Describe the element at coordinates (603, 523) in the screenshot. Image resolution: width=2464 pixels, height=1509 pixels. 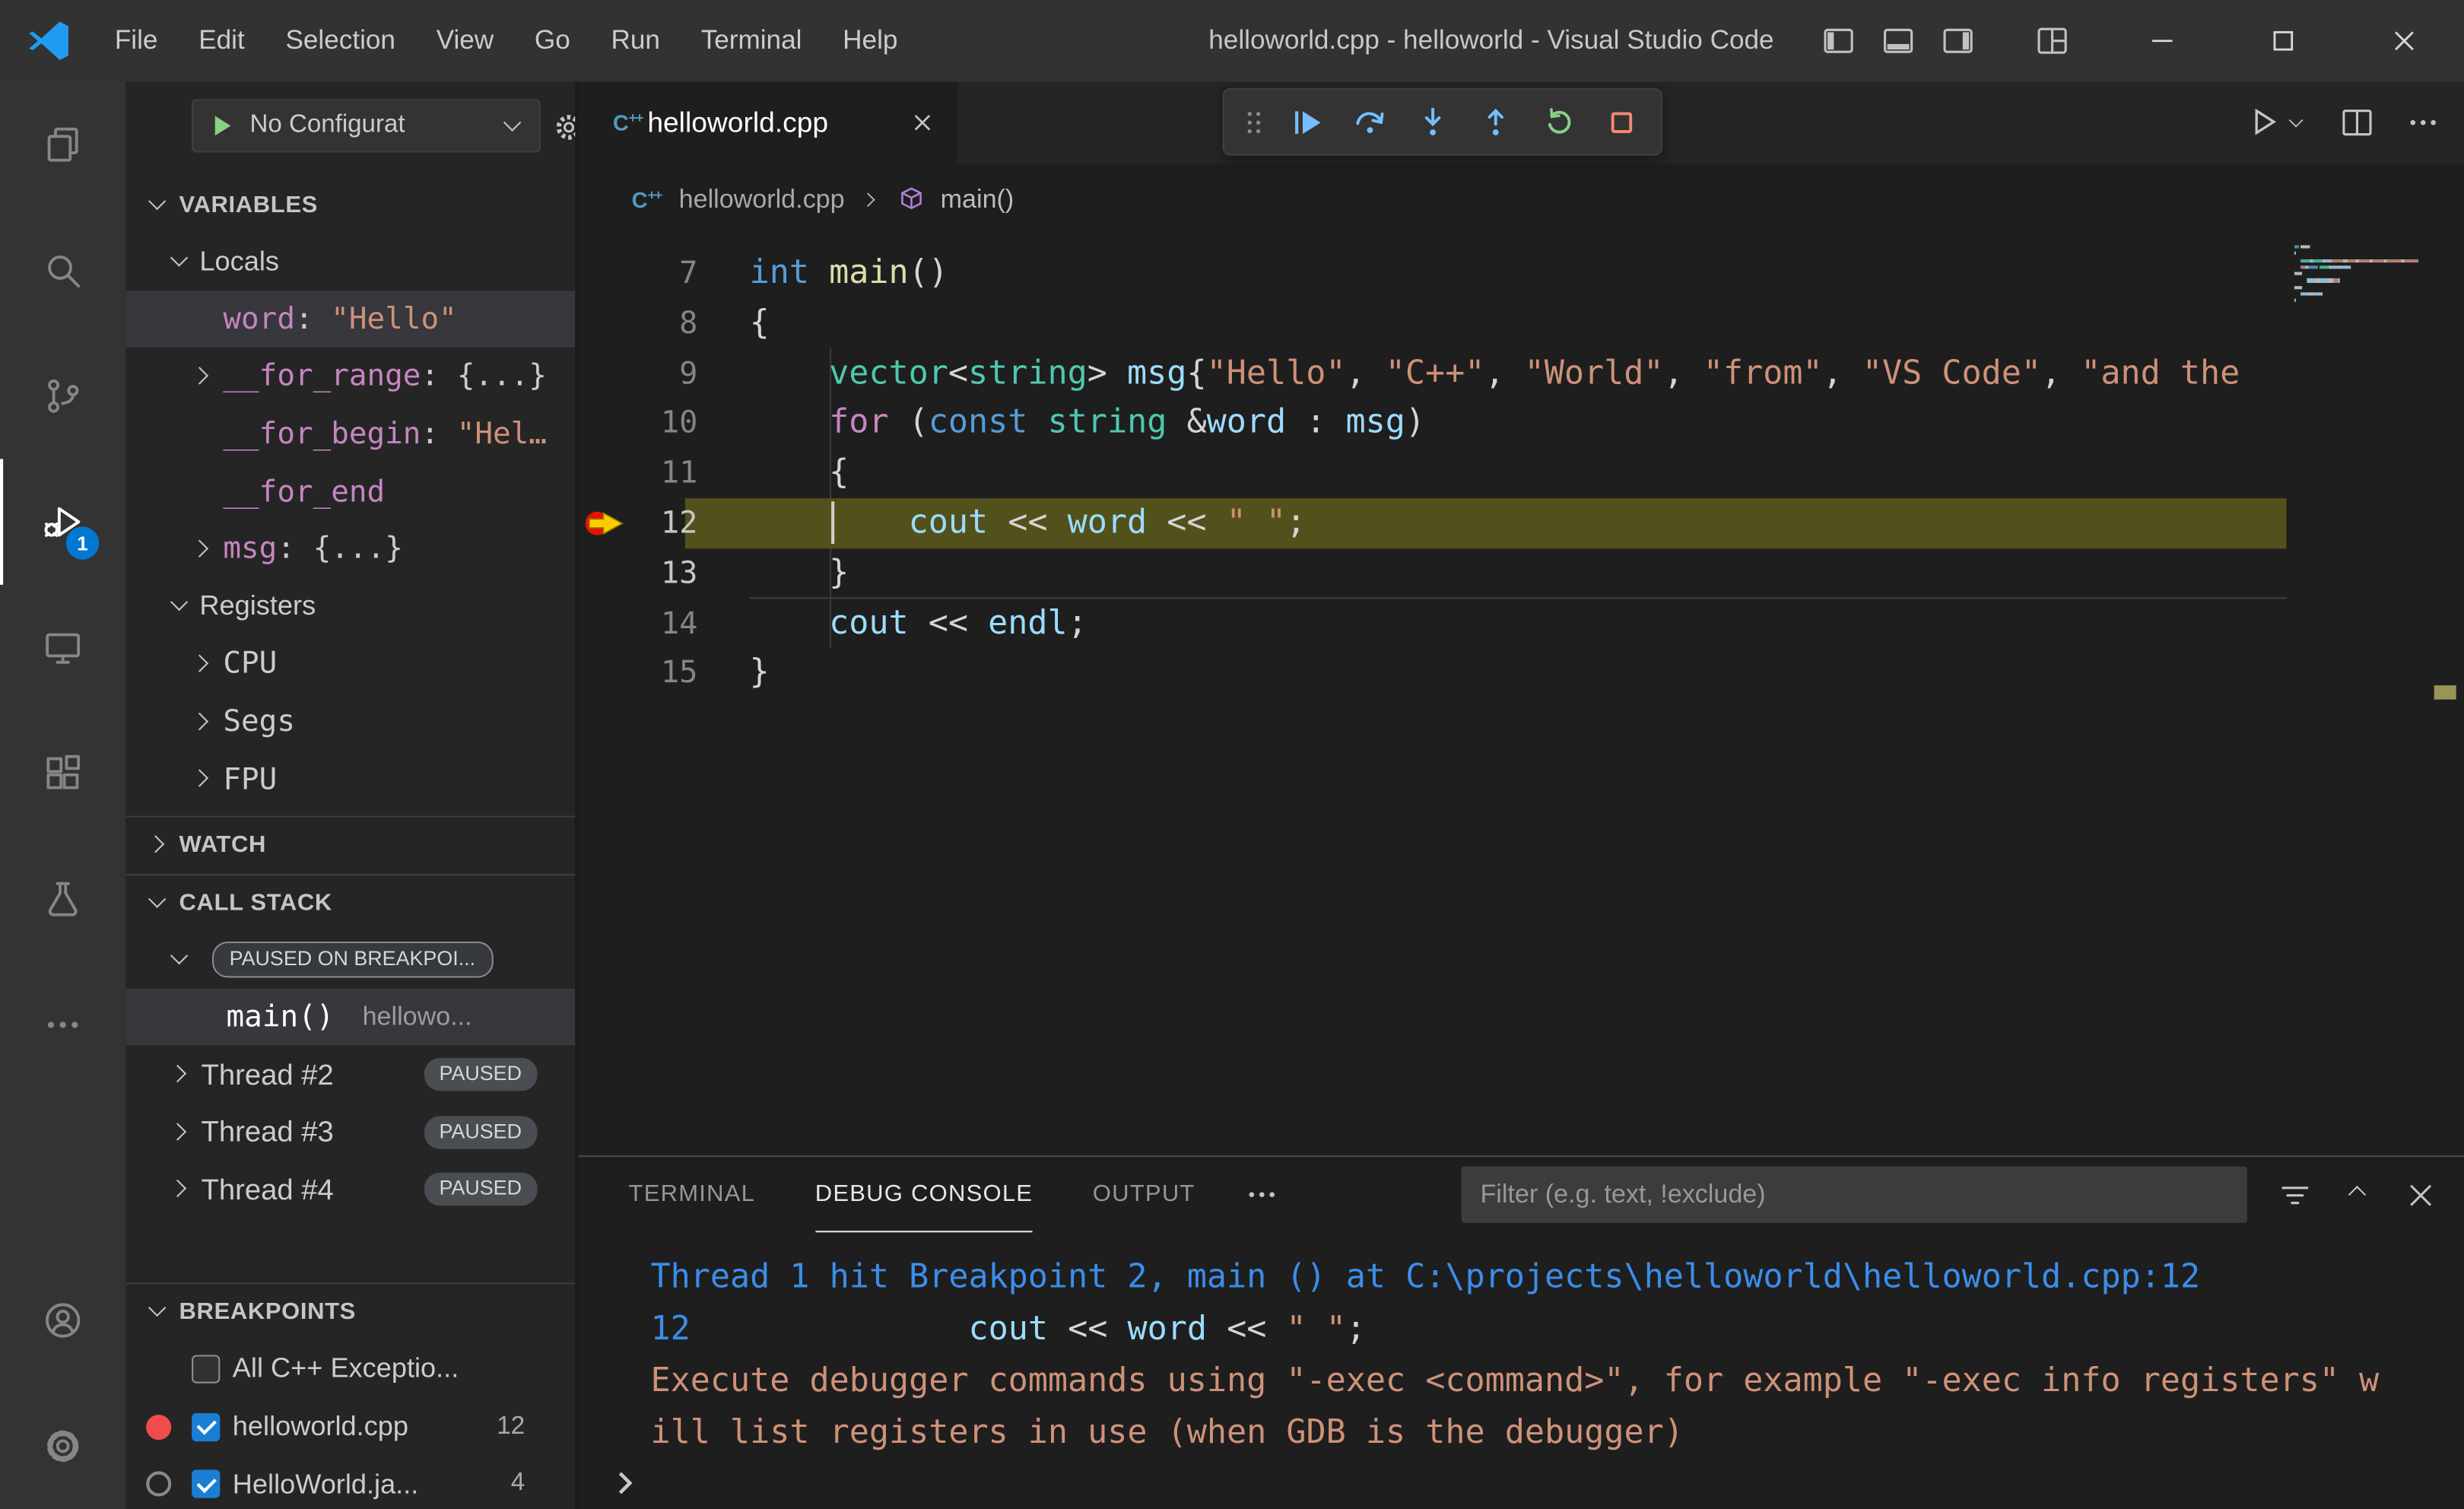
I see `debug-current-line-icon` at that location.